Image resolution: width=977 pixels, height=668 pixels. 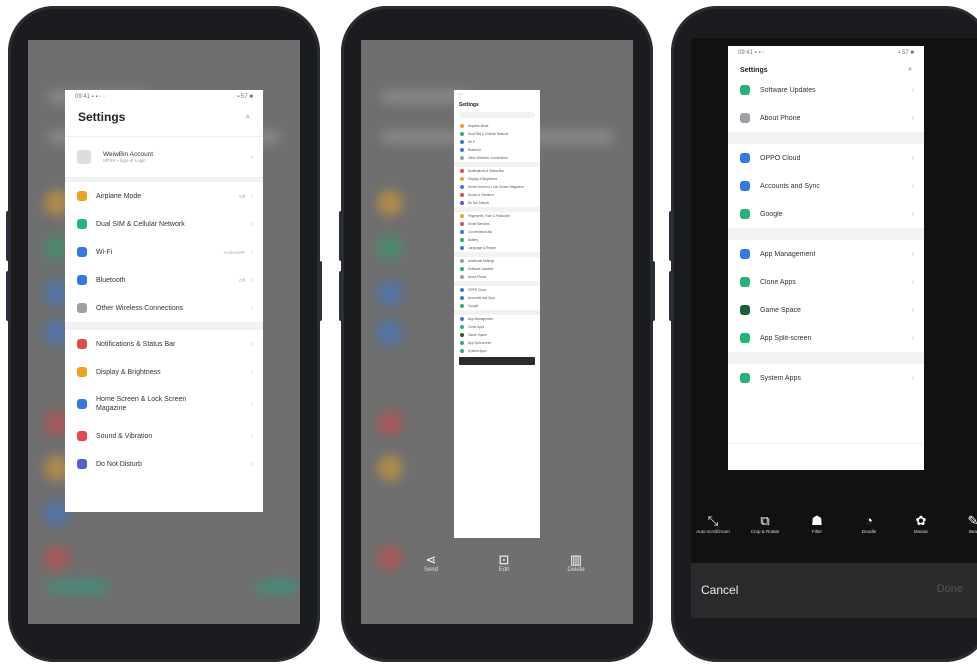 I want to click on send-button: ⋖ Send, so click(x=431, y=563).